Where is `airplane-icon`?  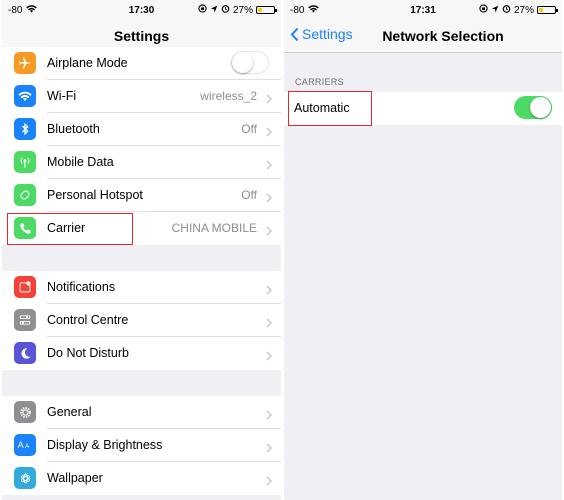 airplane-icon is located at coordinates (25, 63).